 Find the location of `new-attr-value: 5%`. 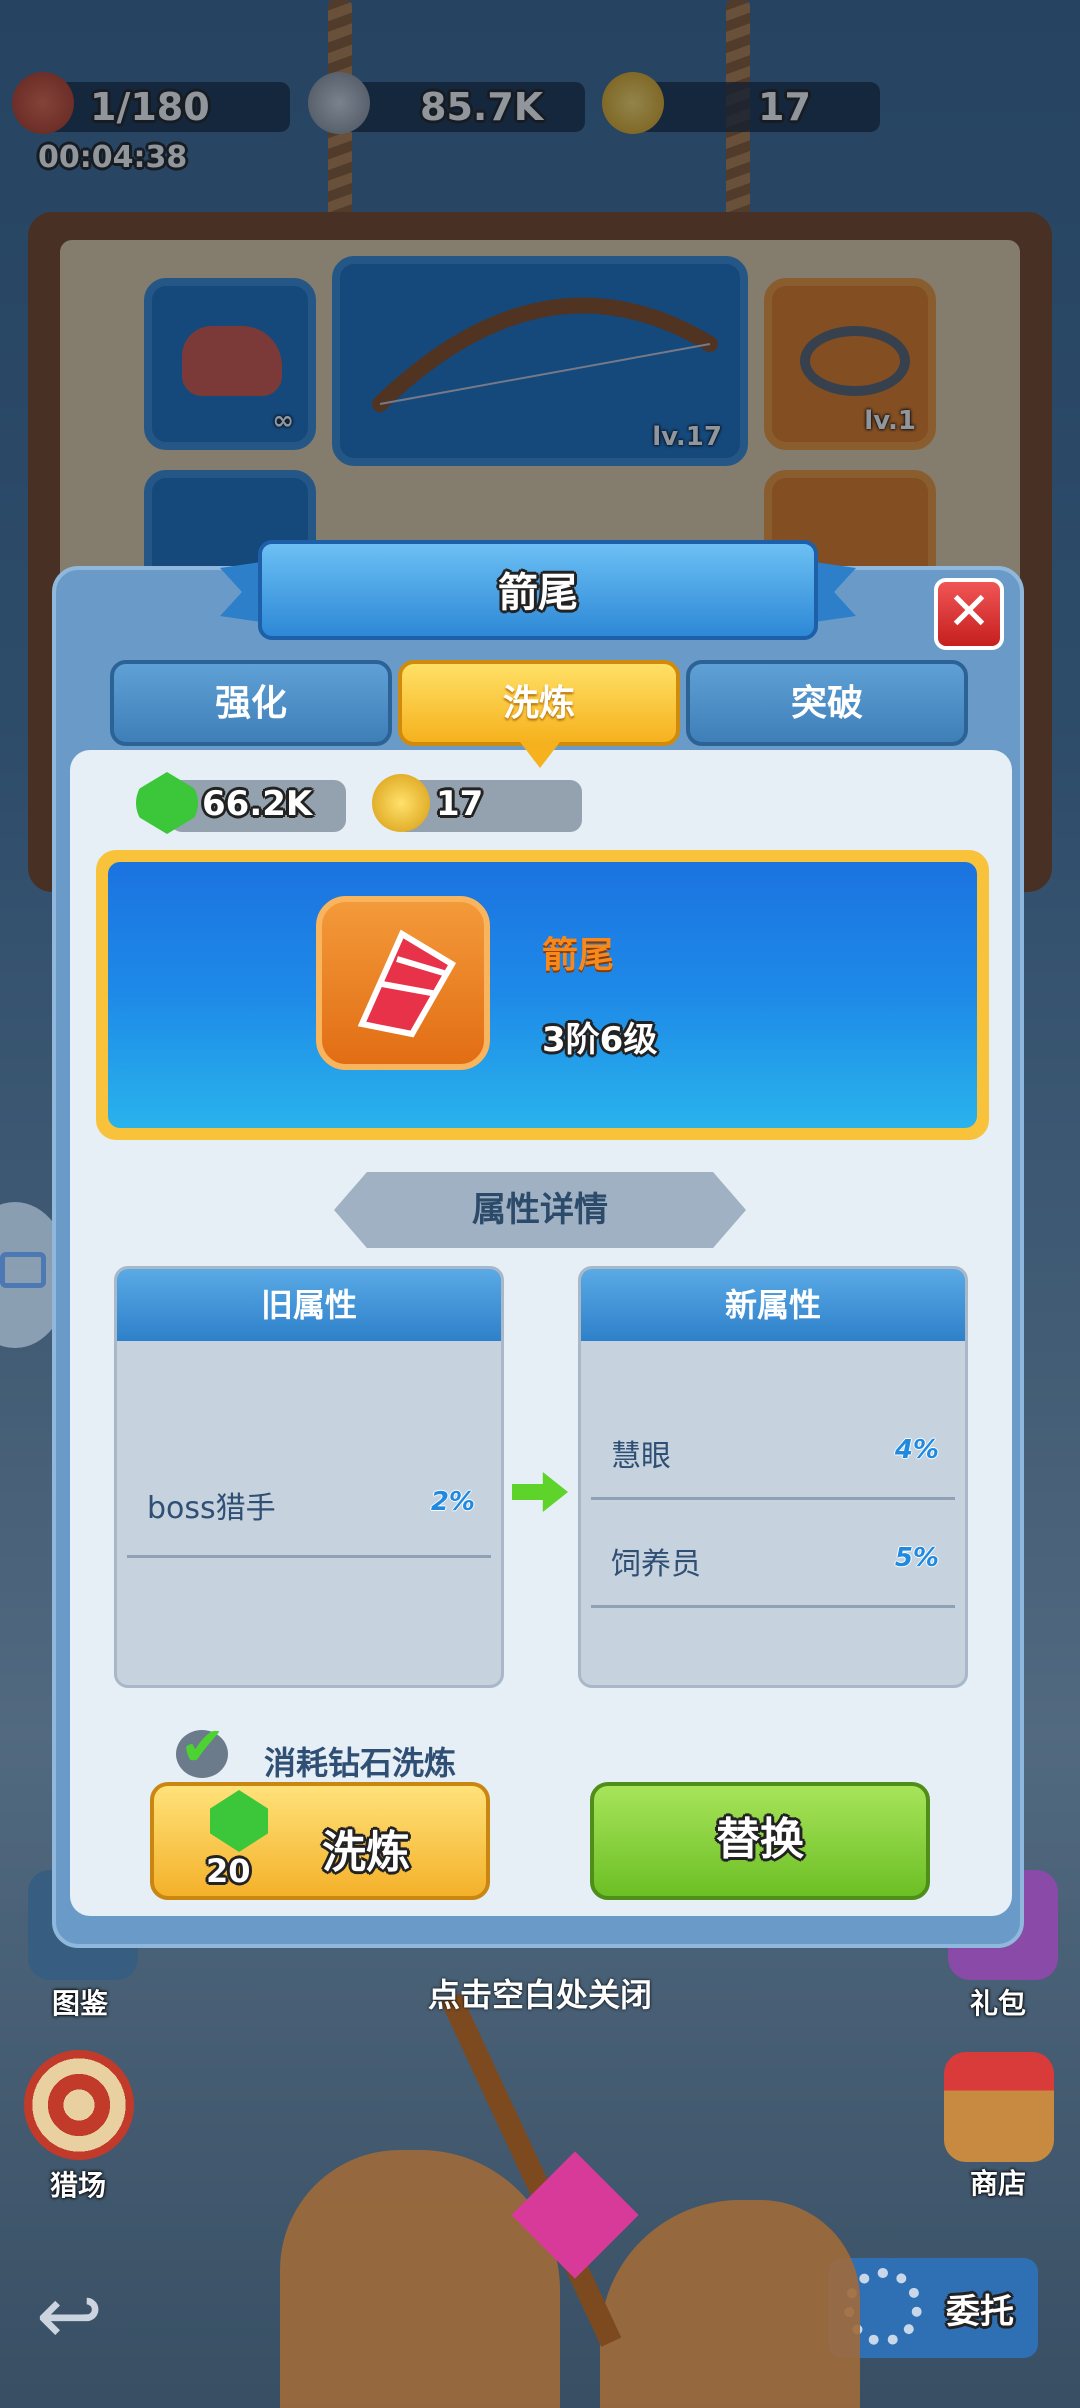

new-attr-value: 5% is located at coordinates (916, 1558).